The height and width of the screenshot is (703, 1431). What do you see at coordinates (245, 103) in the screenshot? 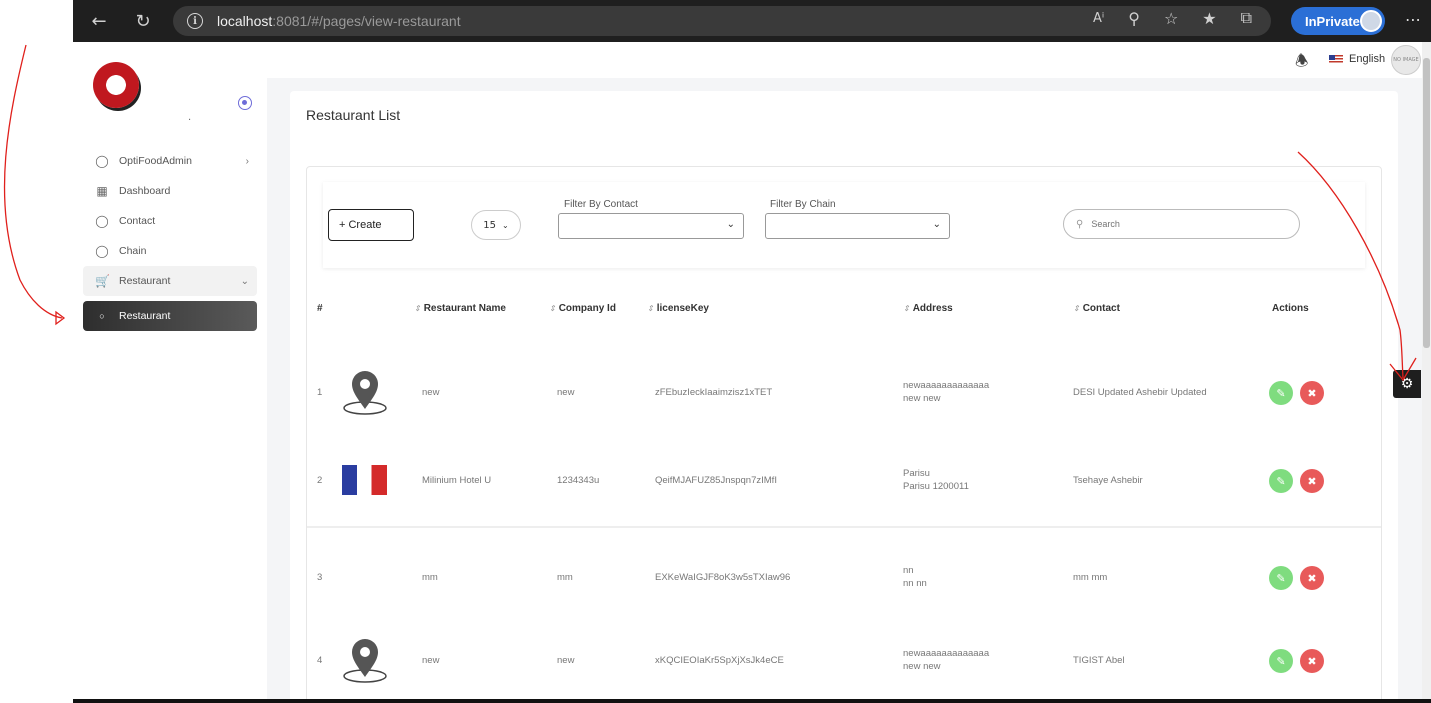
I see `sidebar-toggle-icon` at bounding box center [245, 103].